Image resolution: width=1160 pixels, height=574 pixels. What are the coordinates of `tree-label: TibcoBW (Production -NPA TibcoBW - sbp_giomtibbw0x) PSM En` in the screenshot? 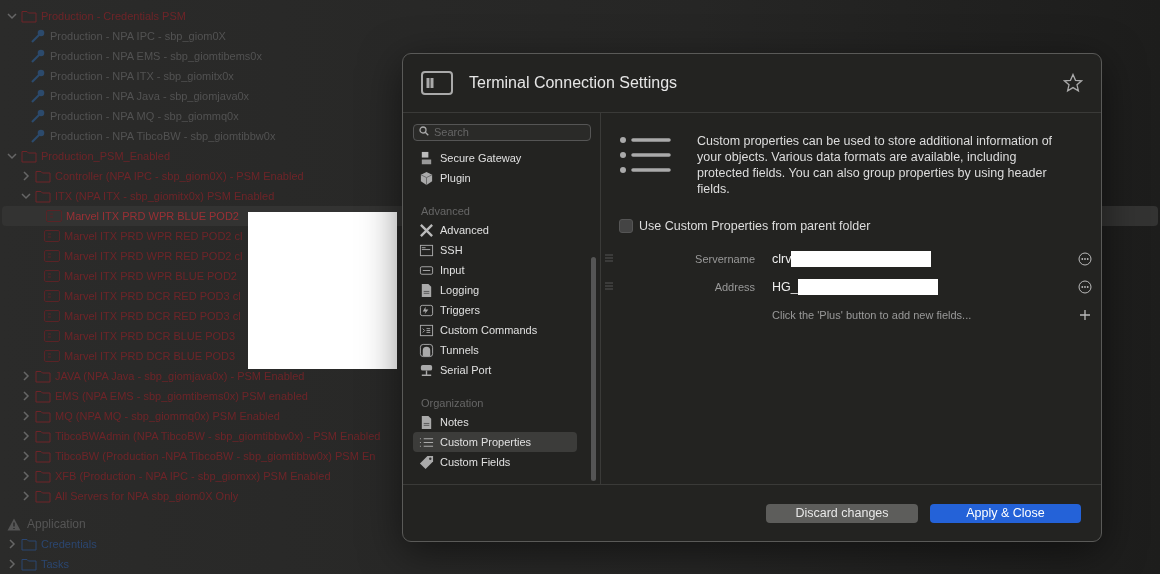 It's located at (215, 456).